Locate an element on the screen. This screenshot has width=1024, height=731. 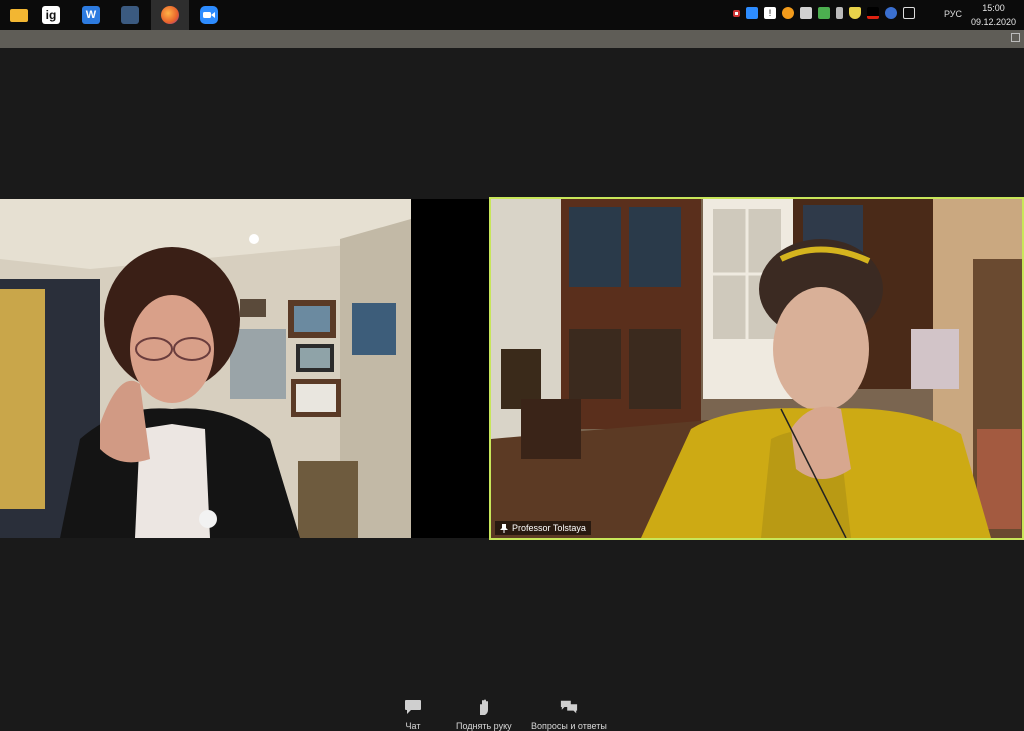
zoom-tray-icon is located at coordinates (752, 13).